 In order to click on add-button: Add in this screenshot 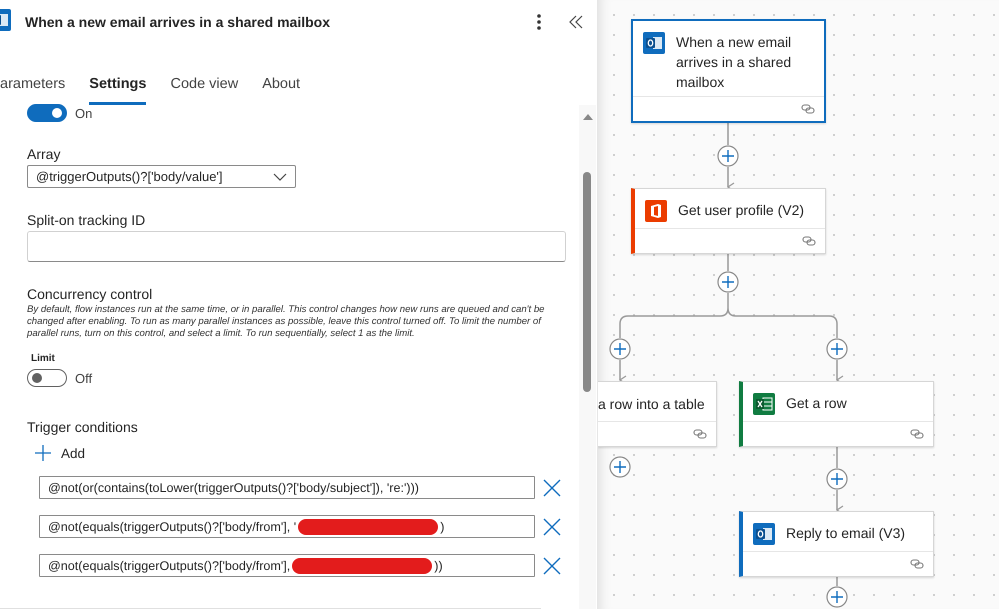, I will do `click(60, 453)`.